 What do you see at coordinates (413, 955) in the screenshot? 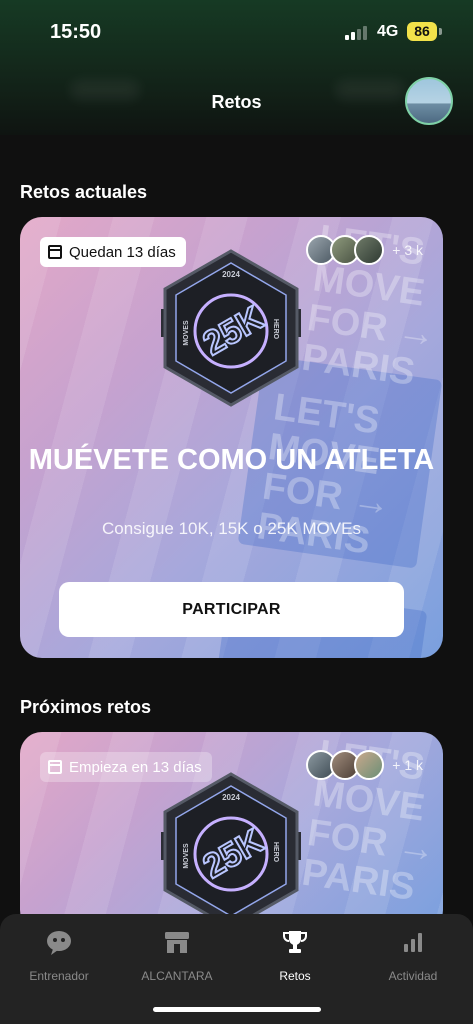
I see `tab-actividad: Actividad` at bounding box center [413, 955].